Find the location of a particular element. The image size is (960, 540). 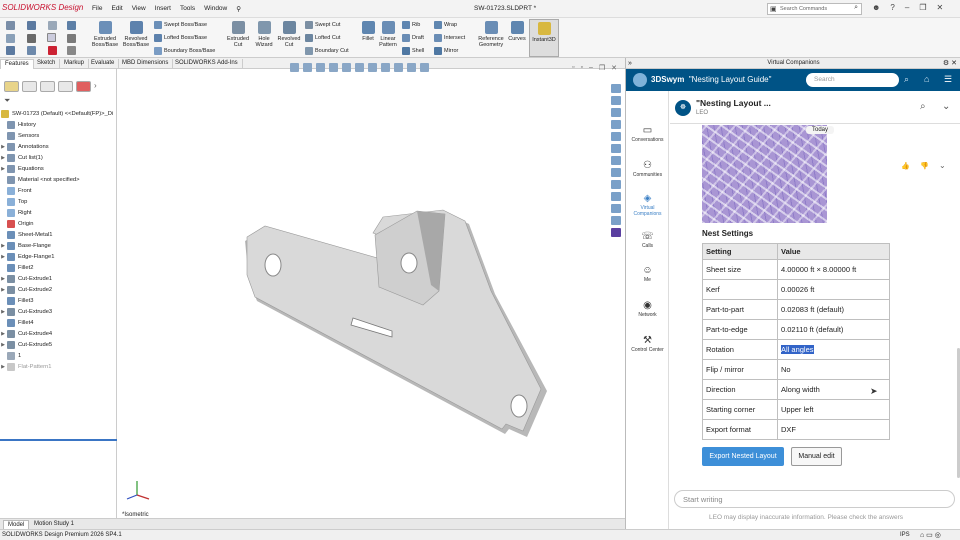

nav-network: ◉ Network is located at coordinates (647, 309).